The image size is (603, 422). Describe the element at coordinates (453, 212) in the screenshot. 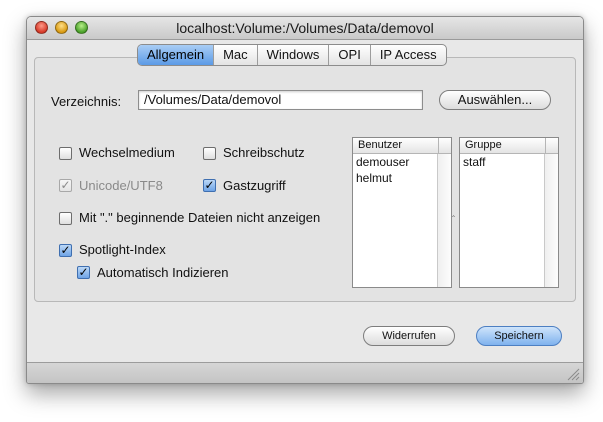

I see `split-handle-icon: ‸` at that location.